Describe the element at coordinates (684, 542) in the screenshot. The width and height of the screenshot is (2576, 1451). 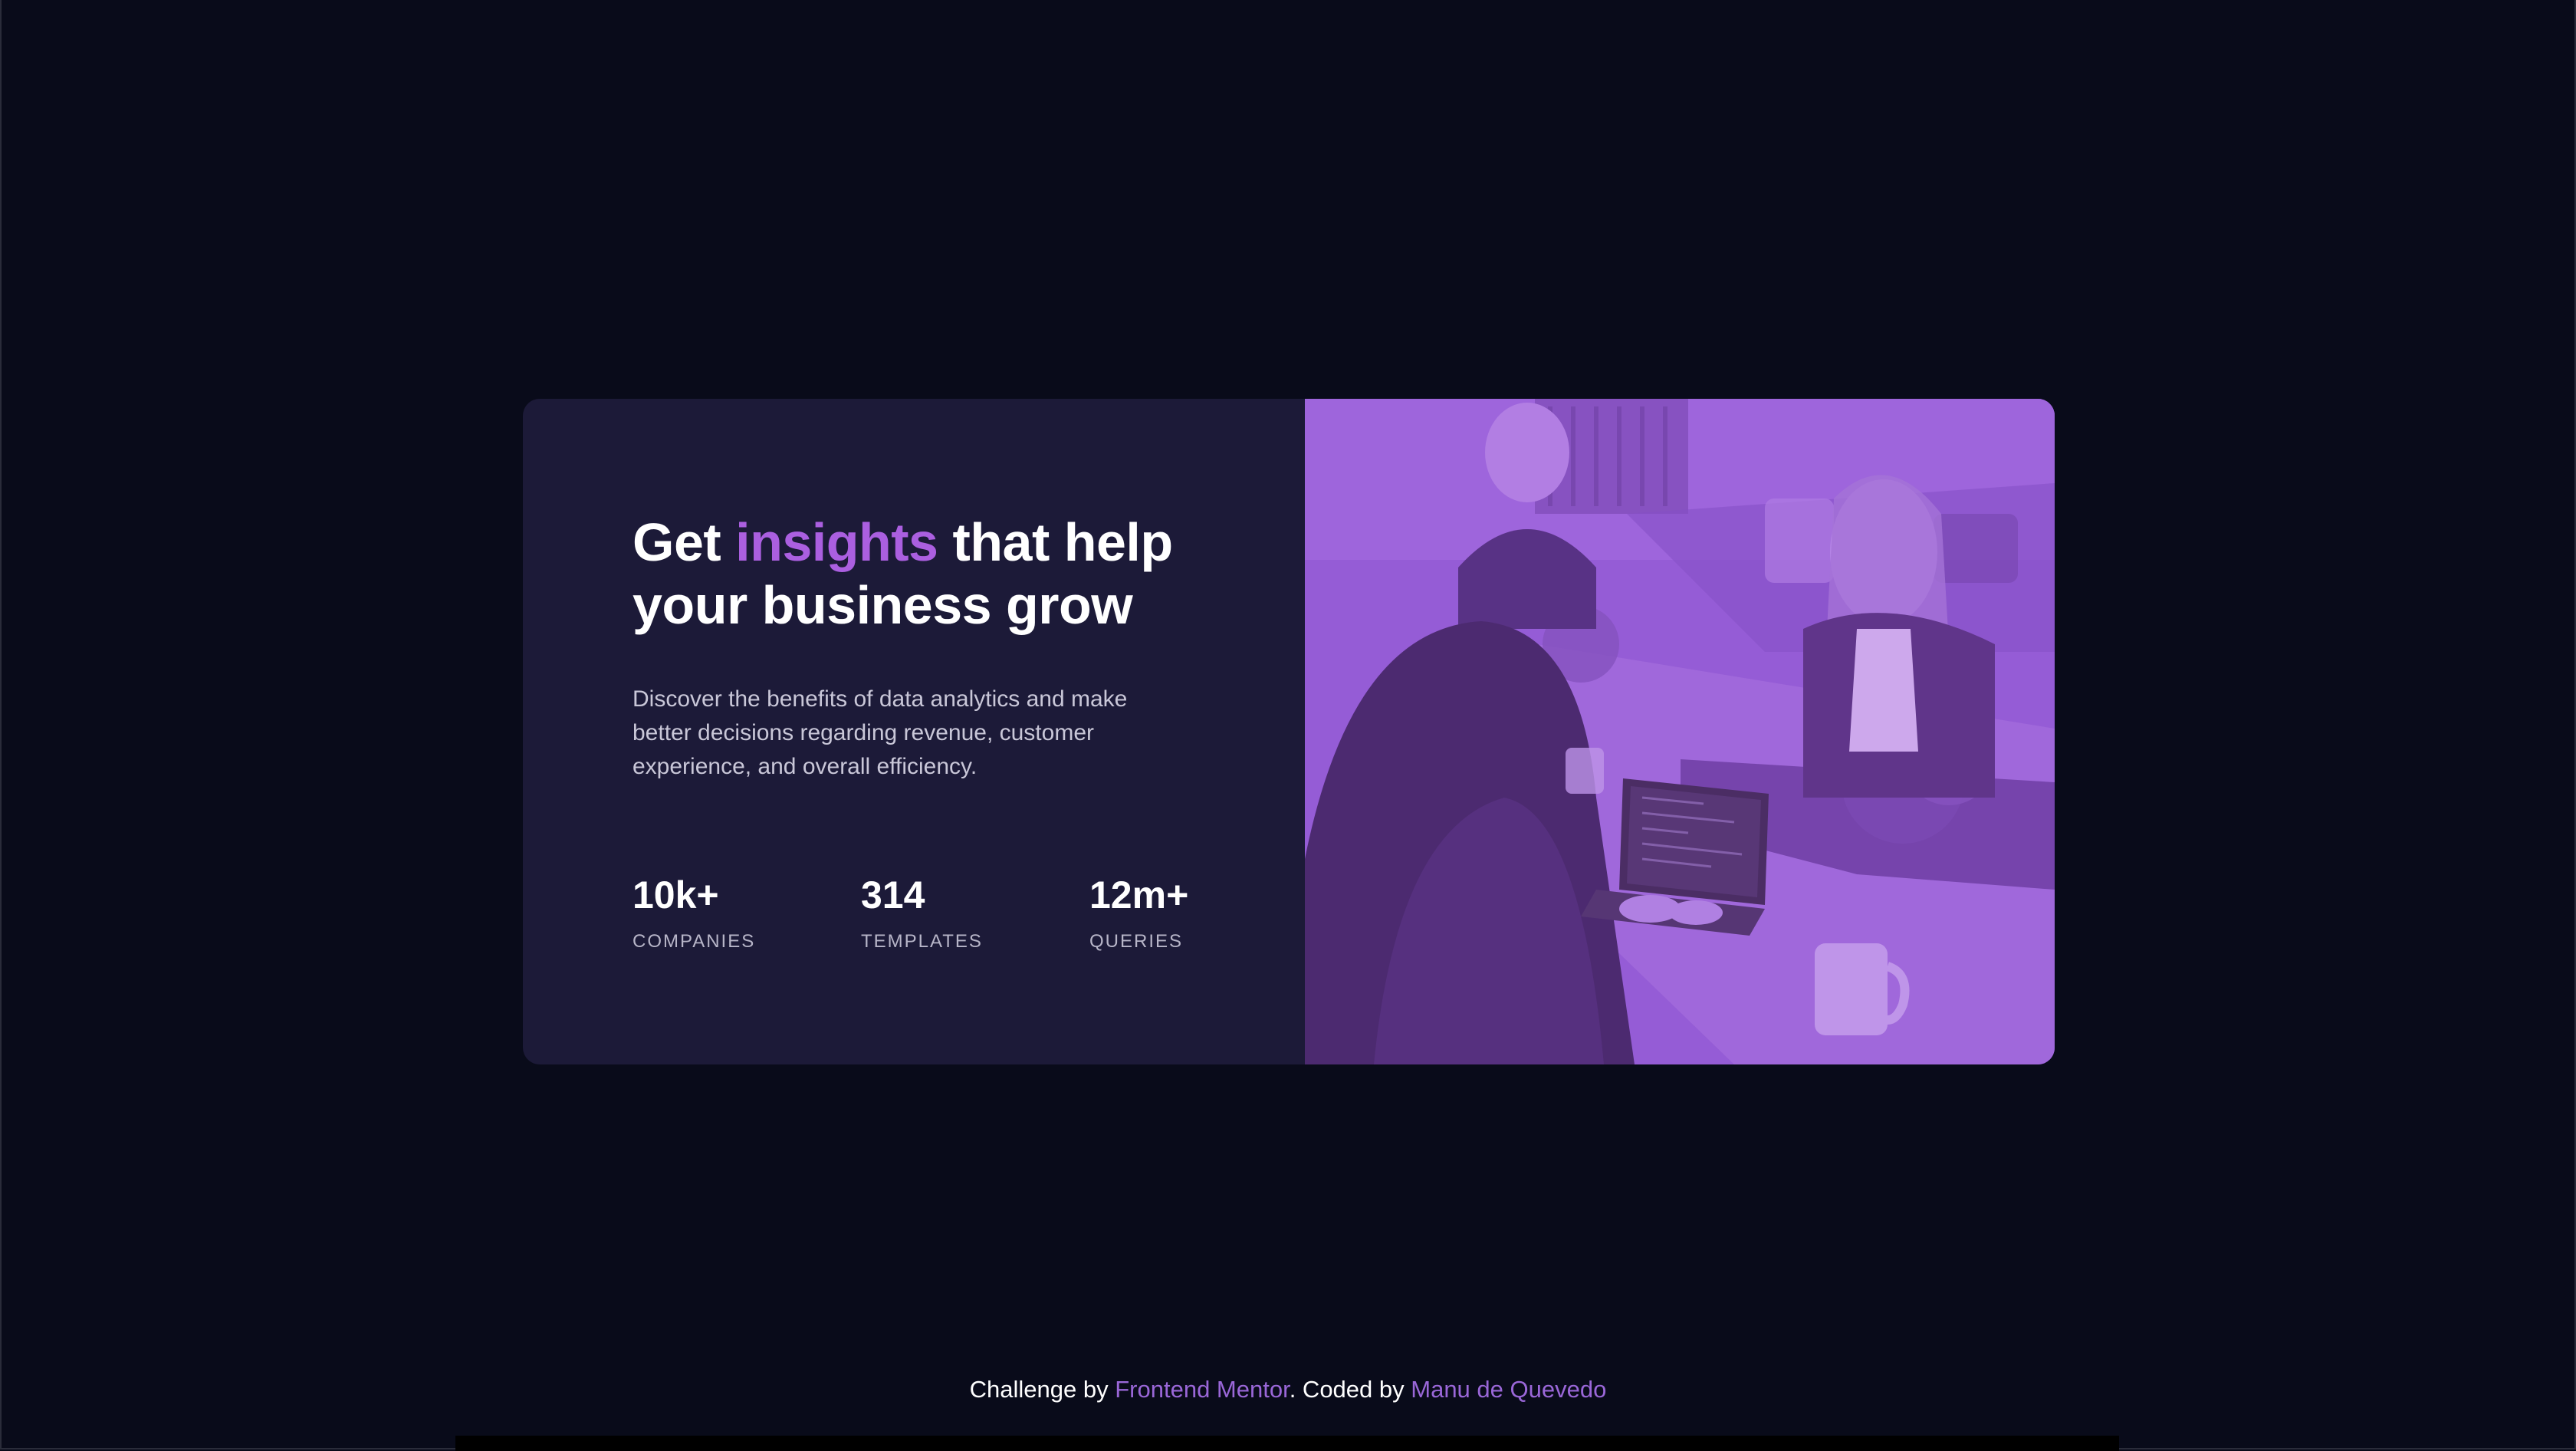
I see `headline-start: Get` at that location.